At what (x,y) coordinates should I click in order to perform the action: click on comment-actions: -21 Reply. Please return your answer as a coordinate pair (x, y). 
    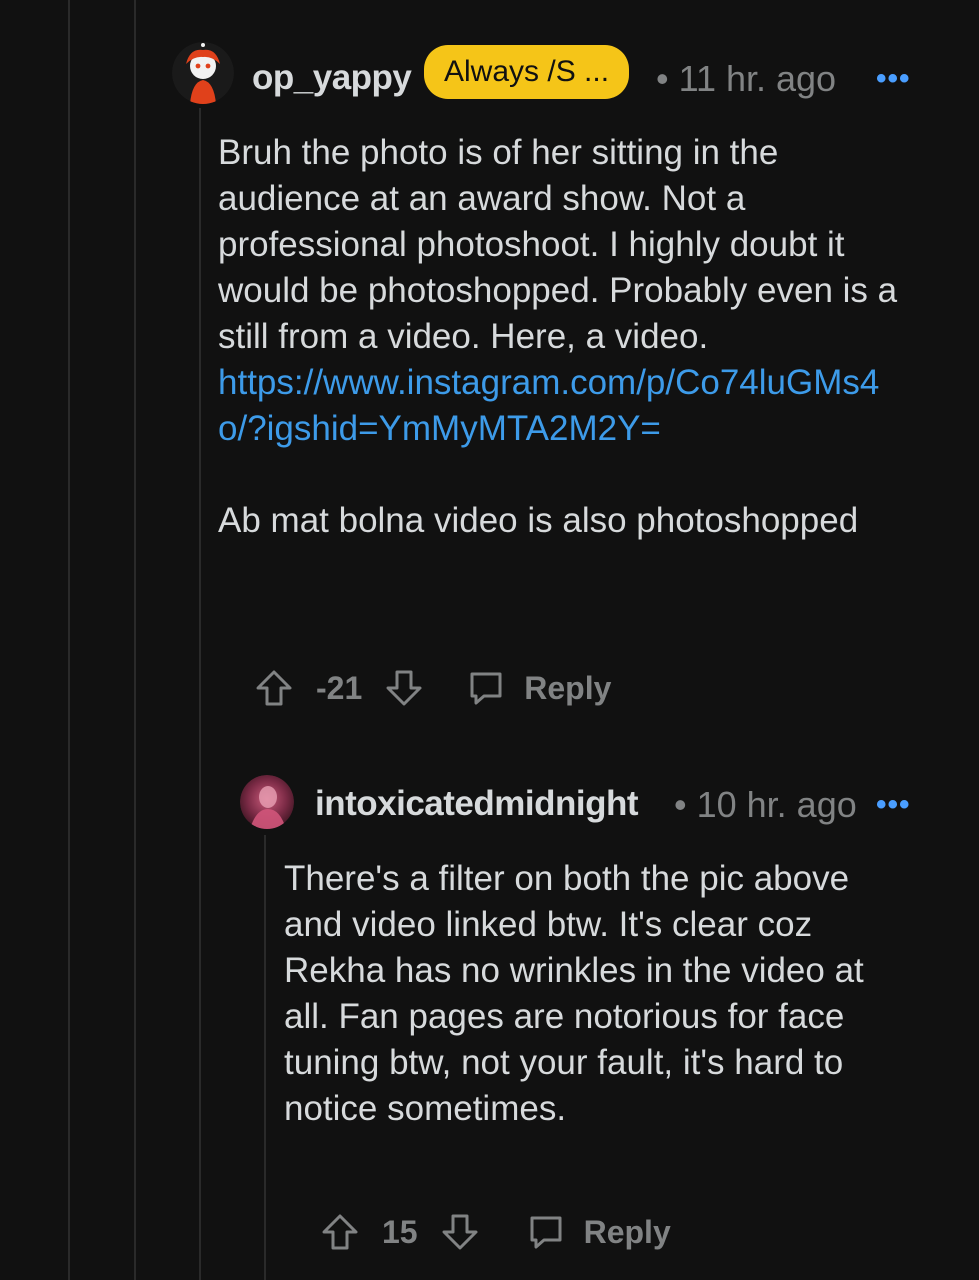
    Looking at the image, I should click on (432, 688).